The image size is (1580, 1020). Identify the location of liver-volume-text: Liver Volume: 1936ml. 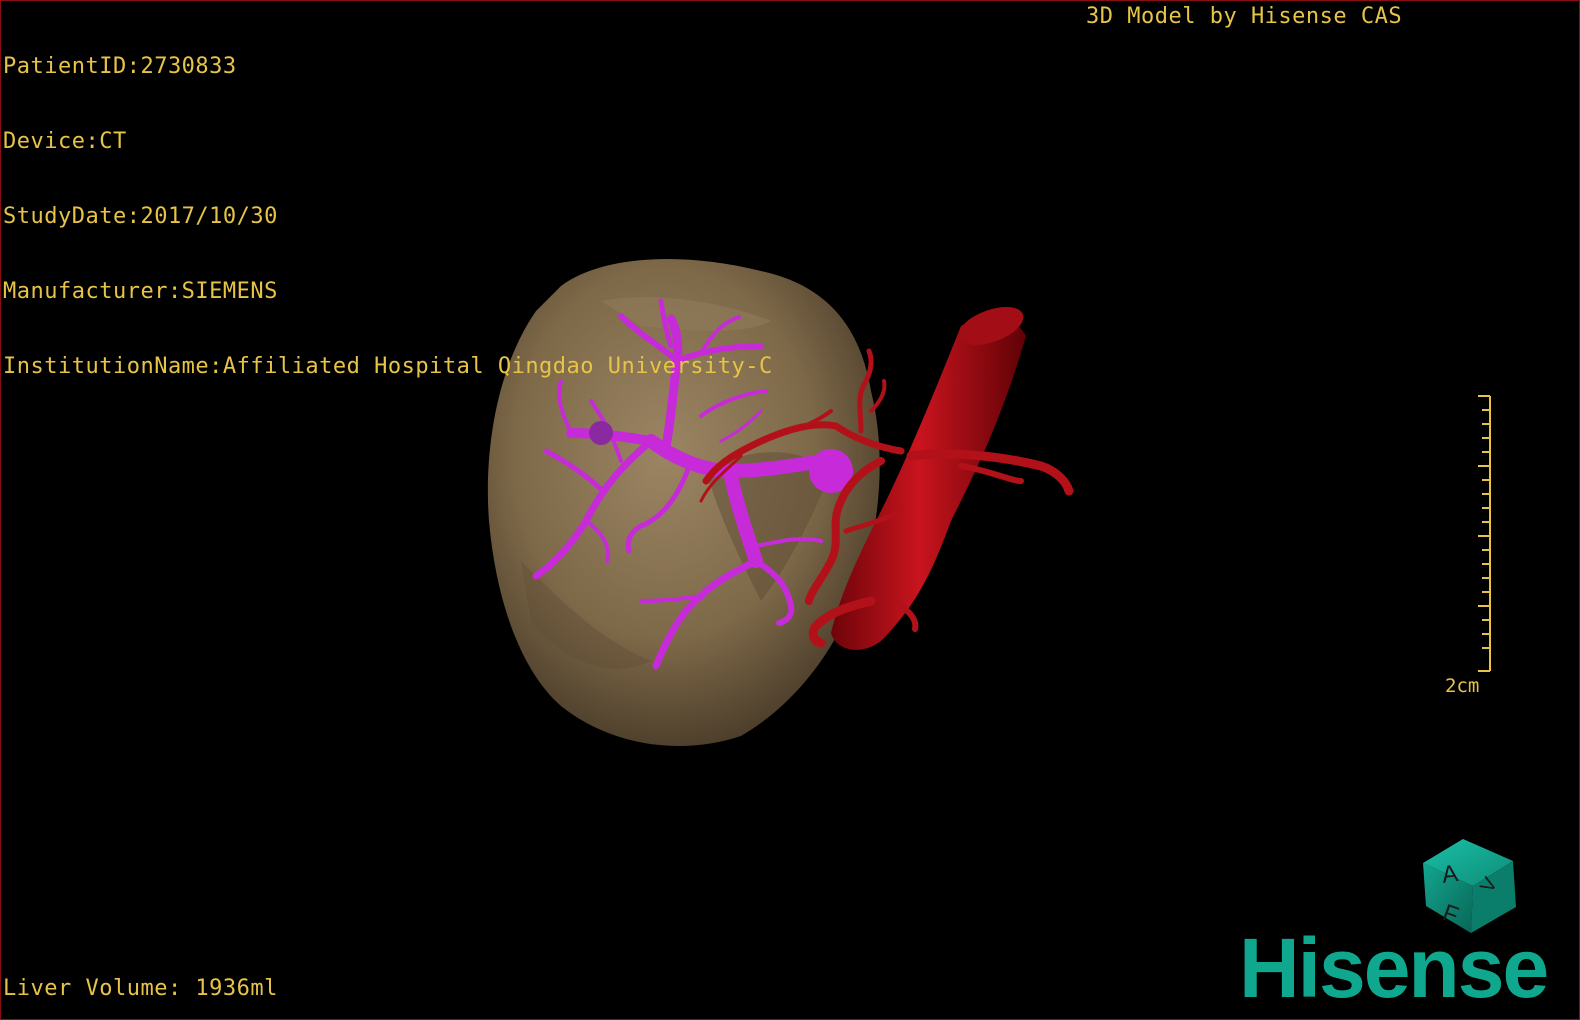
(140, 988).